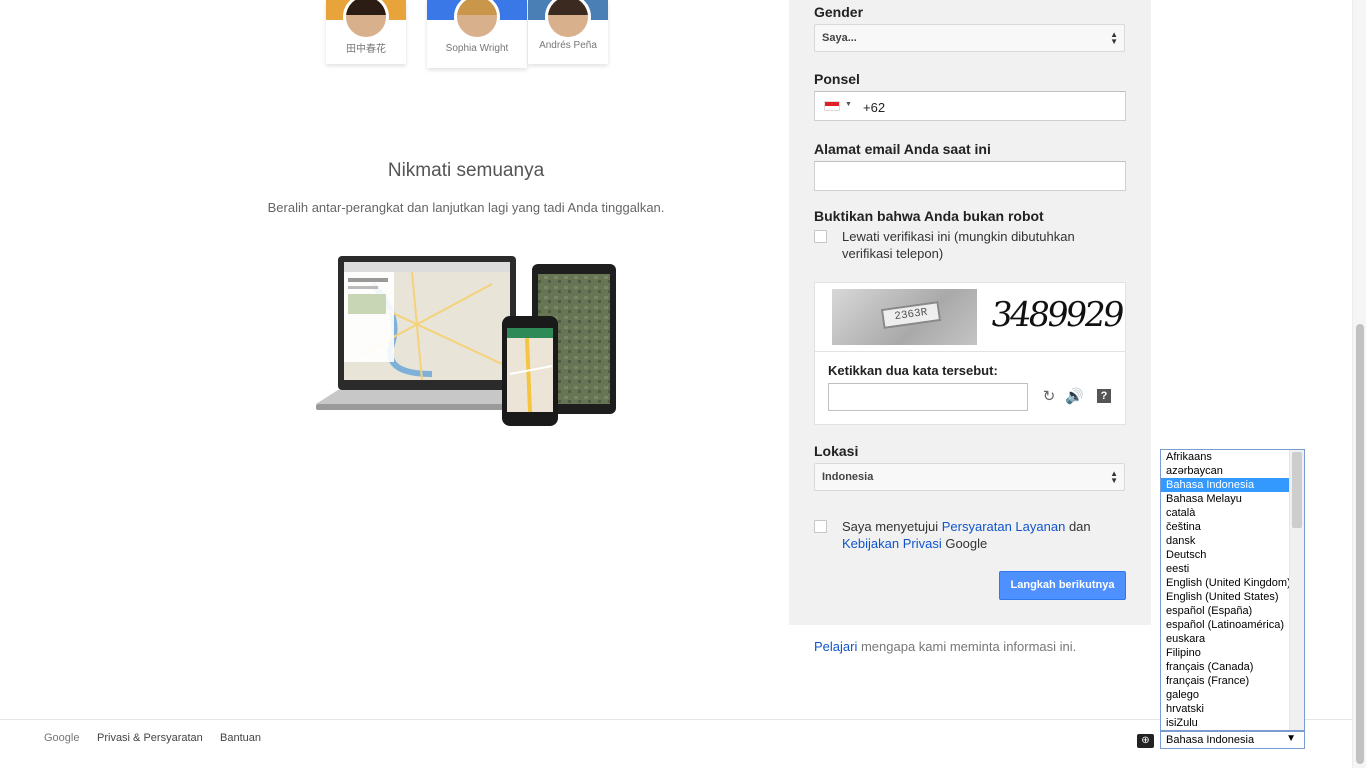 This screenshot has width=1366, height=768. Describe the element at coordinates (848, 477) in the screenshot. I see `location-select-value: Indonesia` at that location.